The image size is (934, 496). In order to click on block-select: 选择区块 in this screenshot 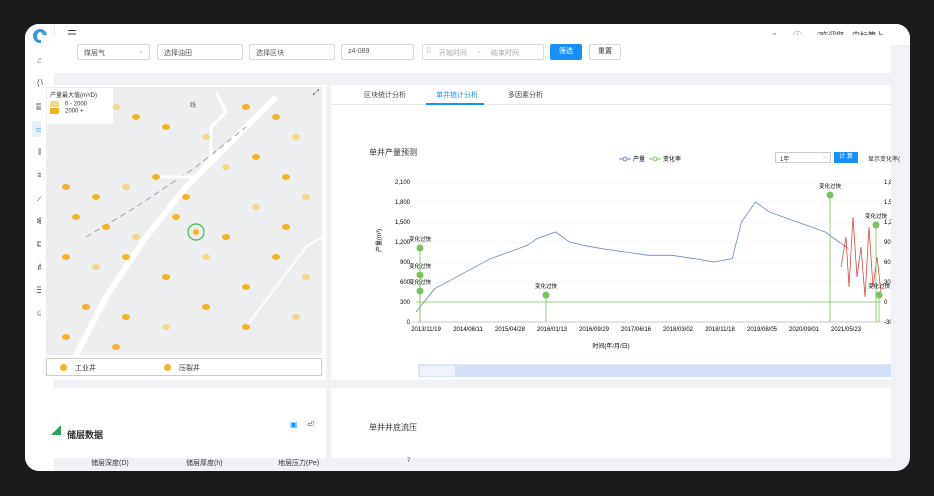, I will do `click(292, 52)`.